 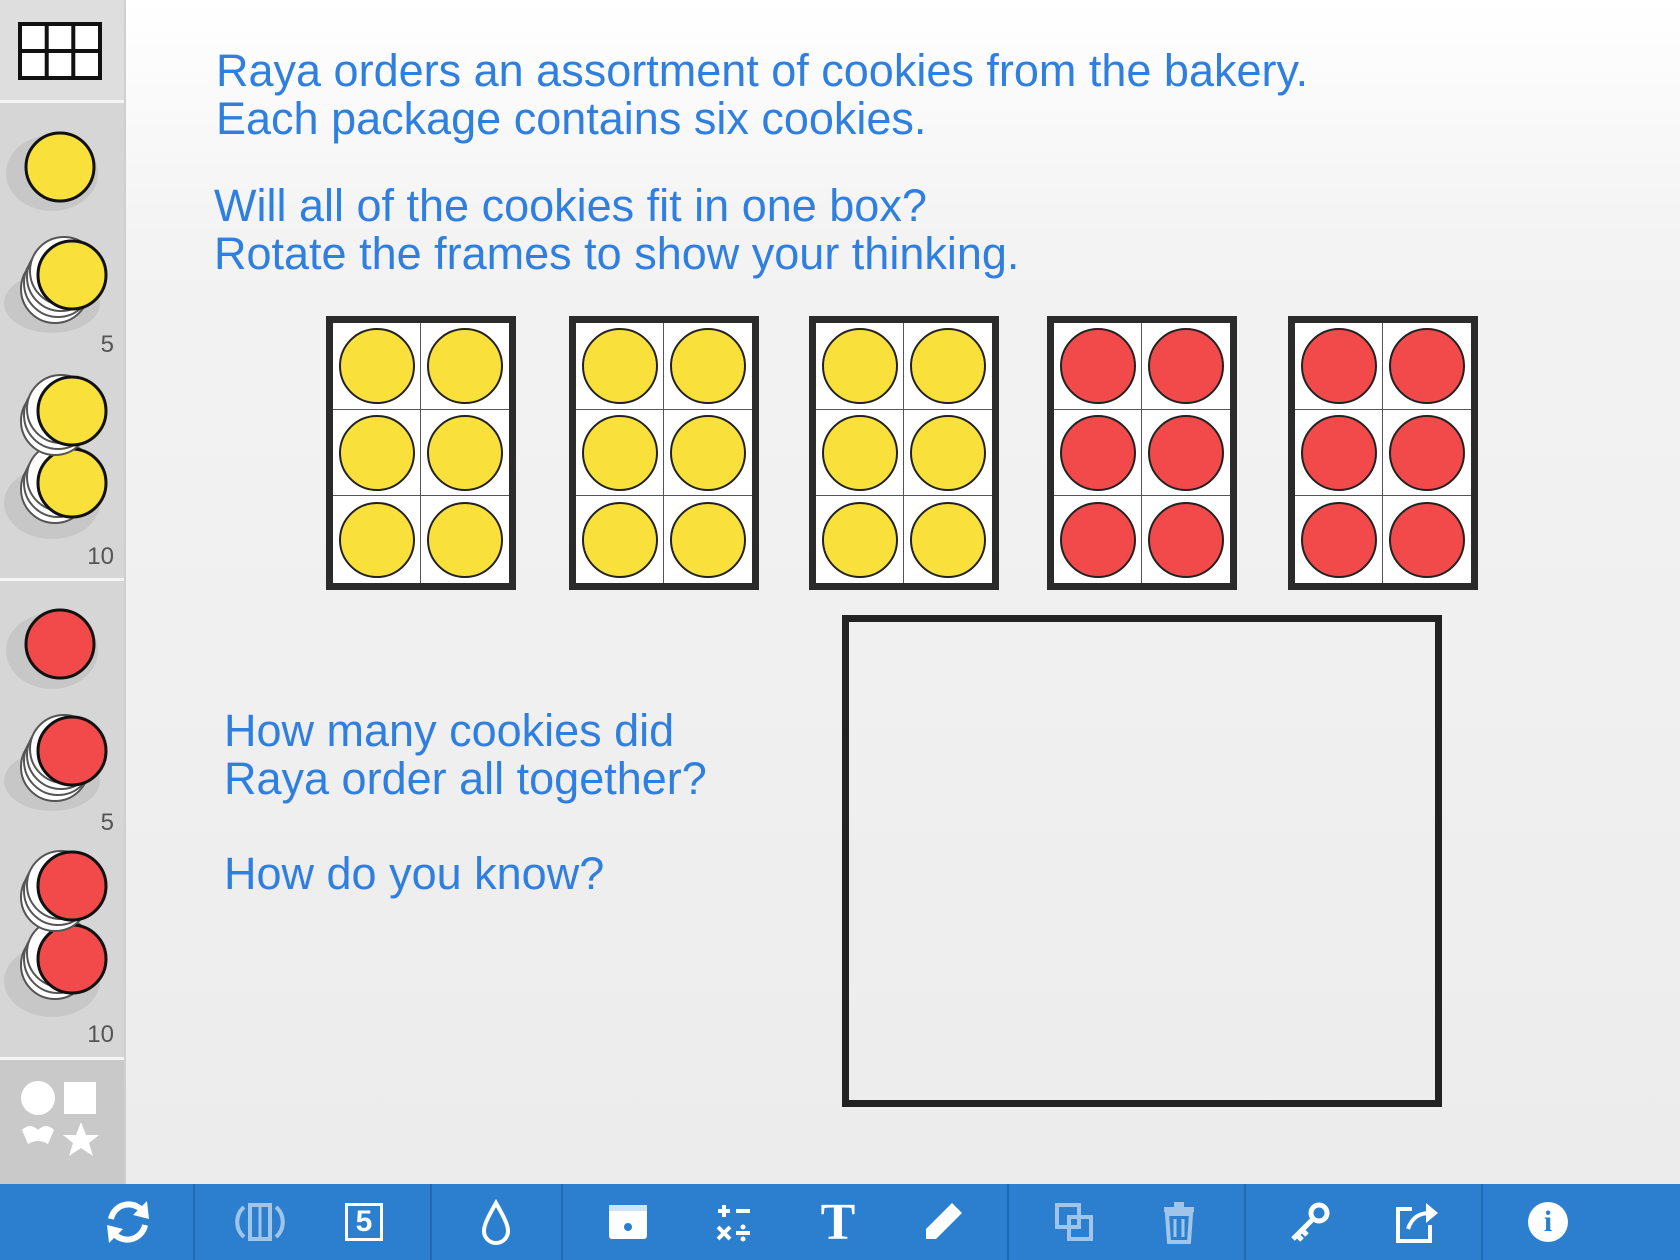 I want to click on trash-icon, so click(x=1179, y=1223).